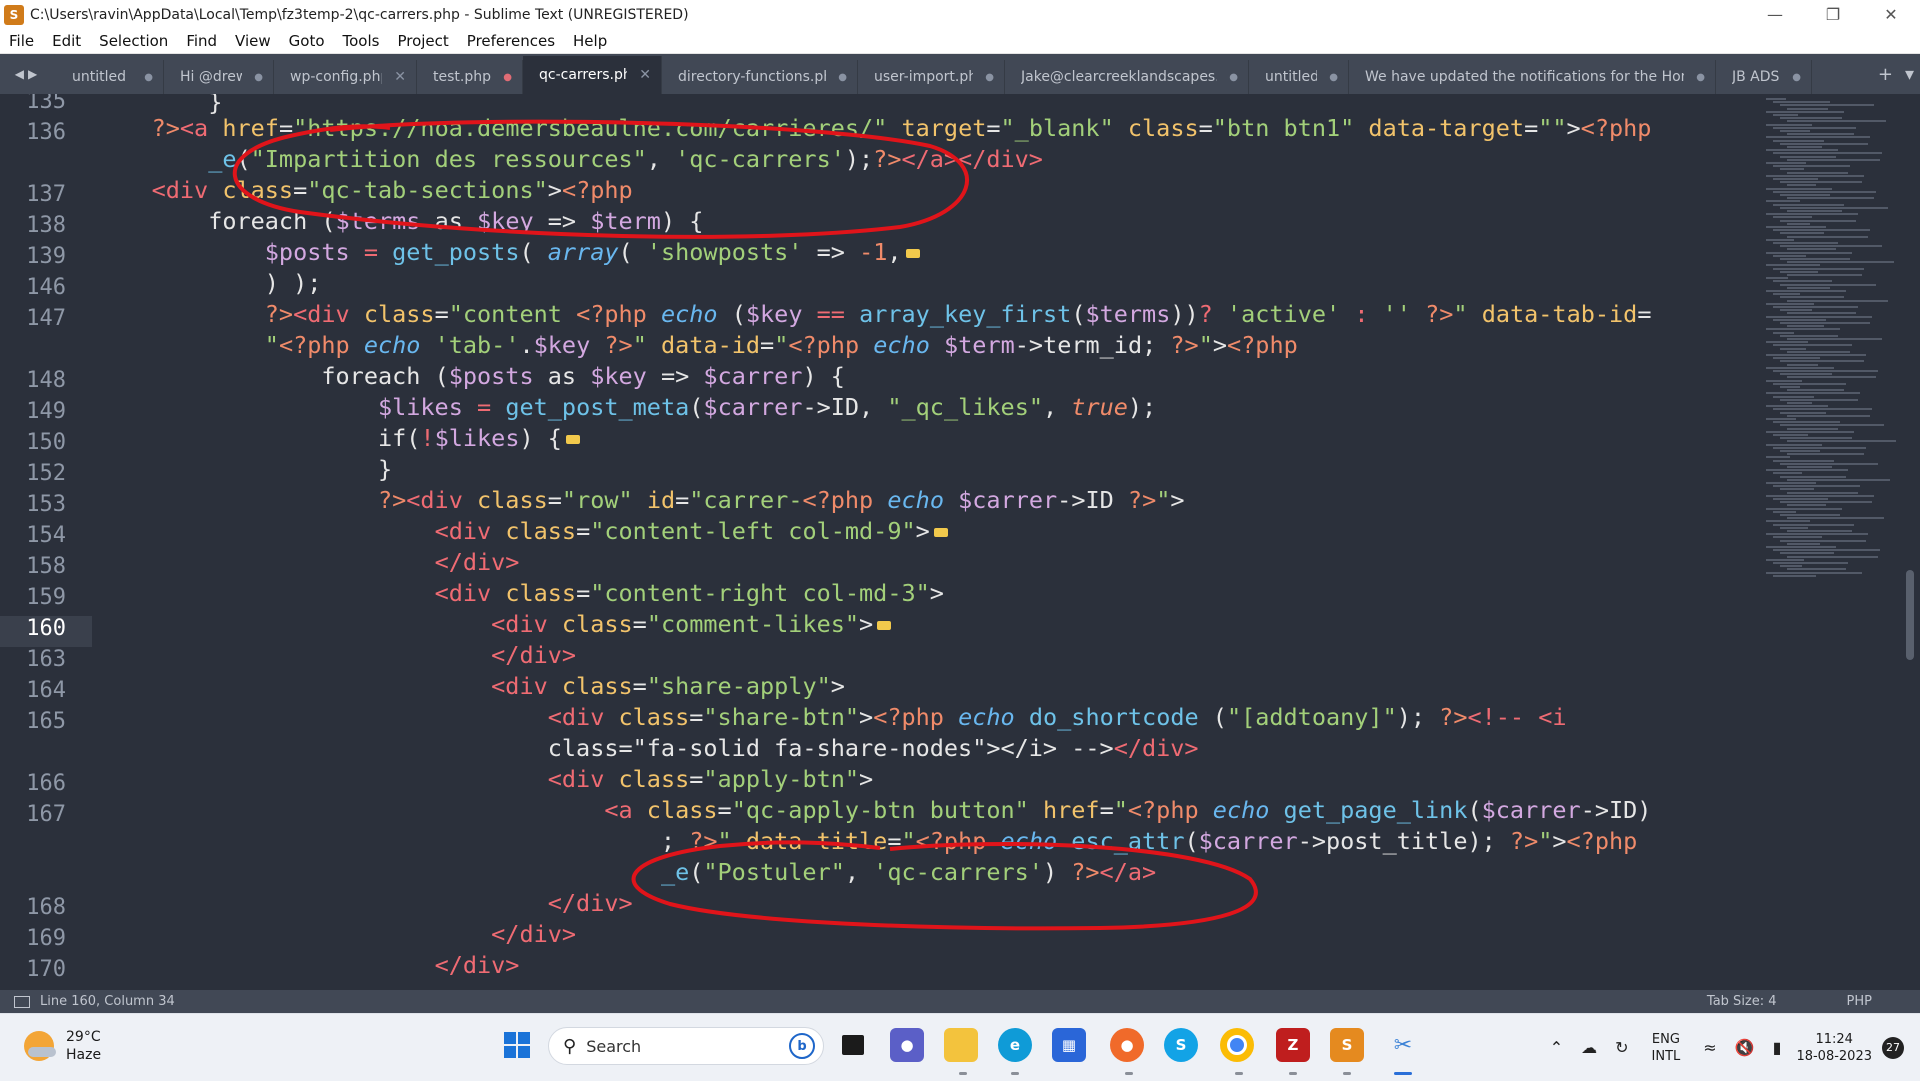  Describe the element at coordinates (66, 41) in the screenshot. I see `menu-edit: Edit` at that location.